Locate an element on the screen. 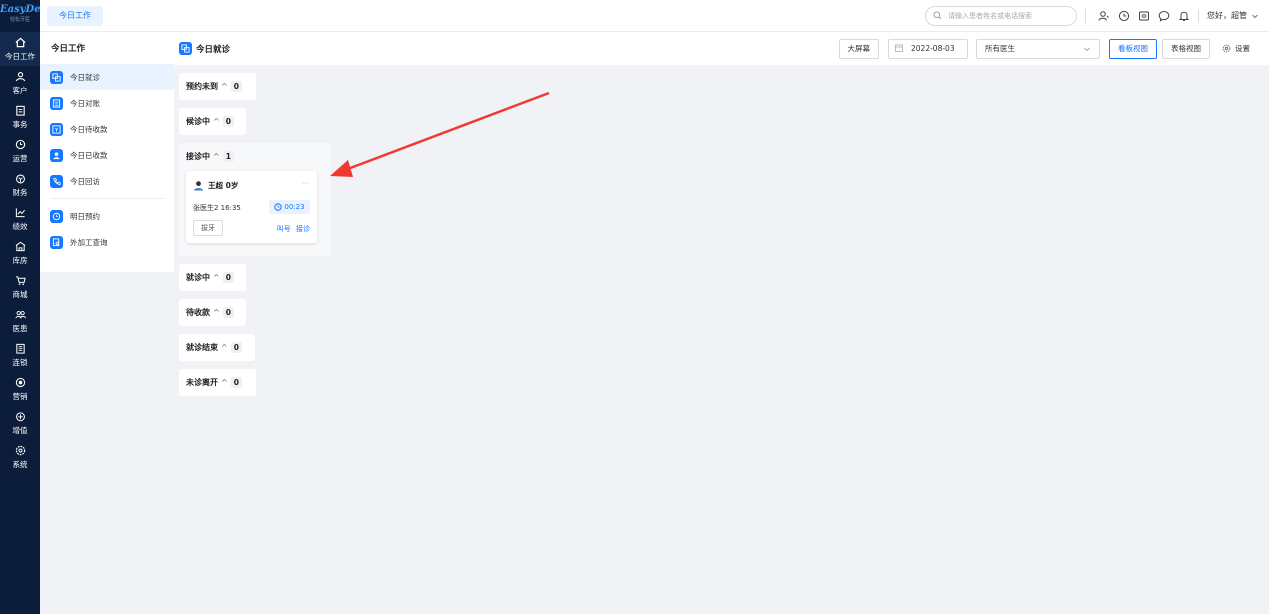 This screenshot has width=1269, height=614. column-left-untreated: 未诊离开 ^ 0 is located at coordinates (217, 382).